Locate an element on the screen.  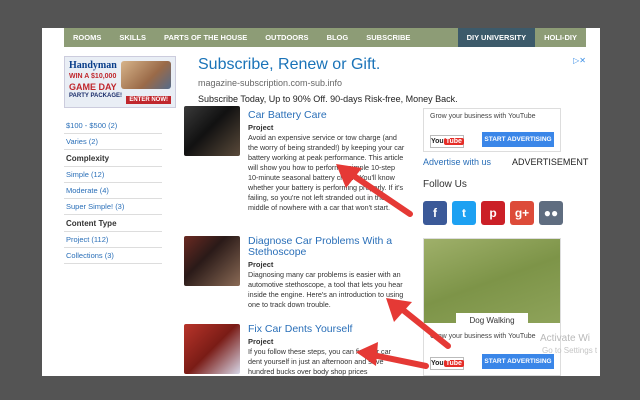
nav-item-rooms: ROOMS is located at coordinates (87, 37).